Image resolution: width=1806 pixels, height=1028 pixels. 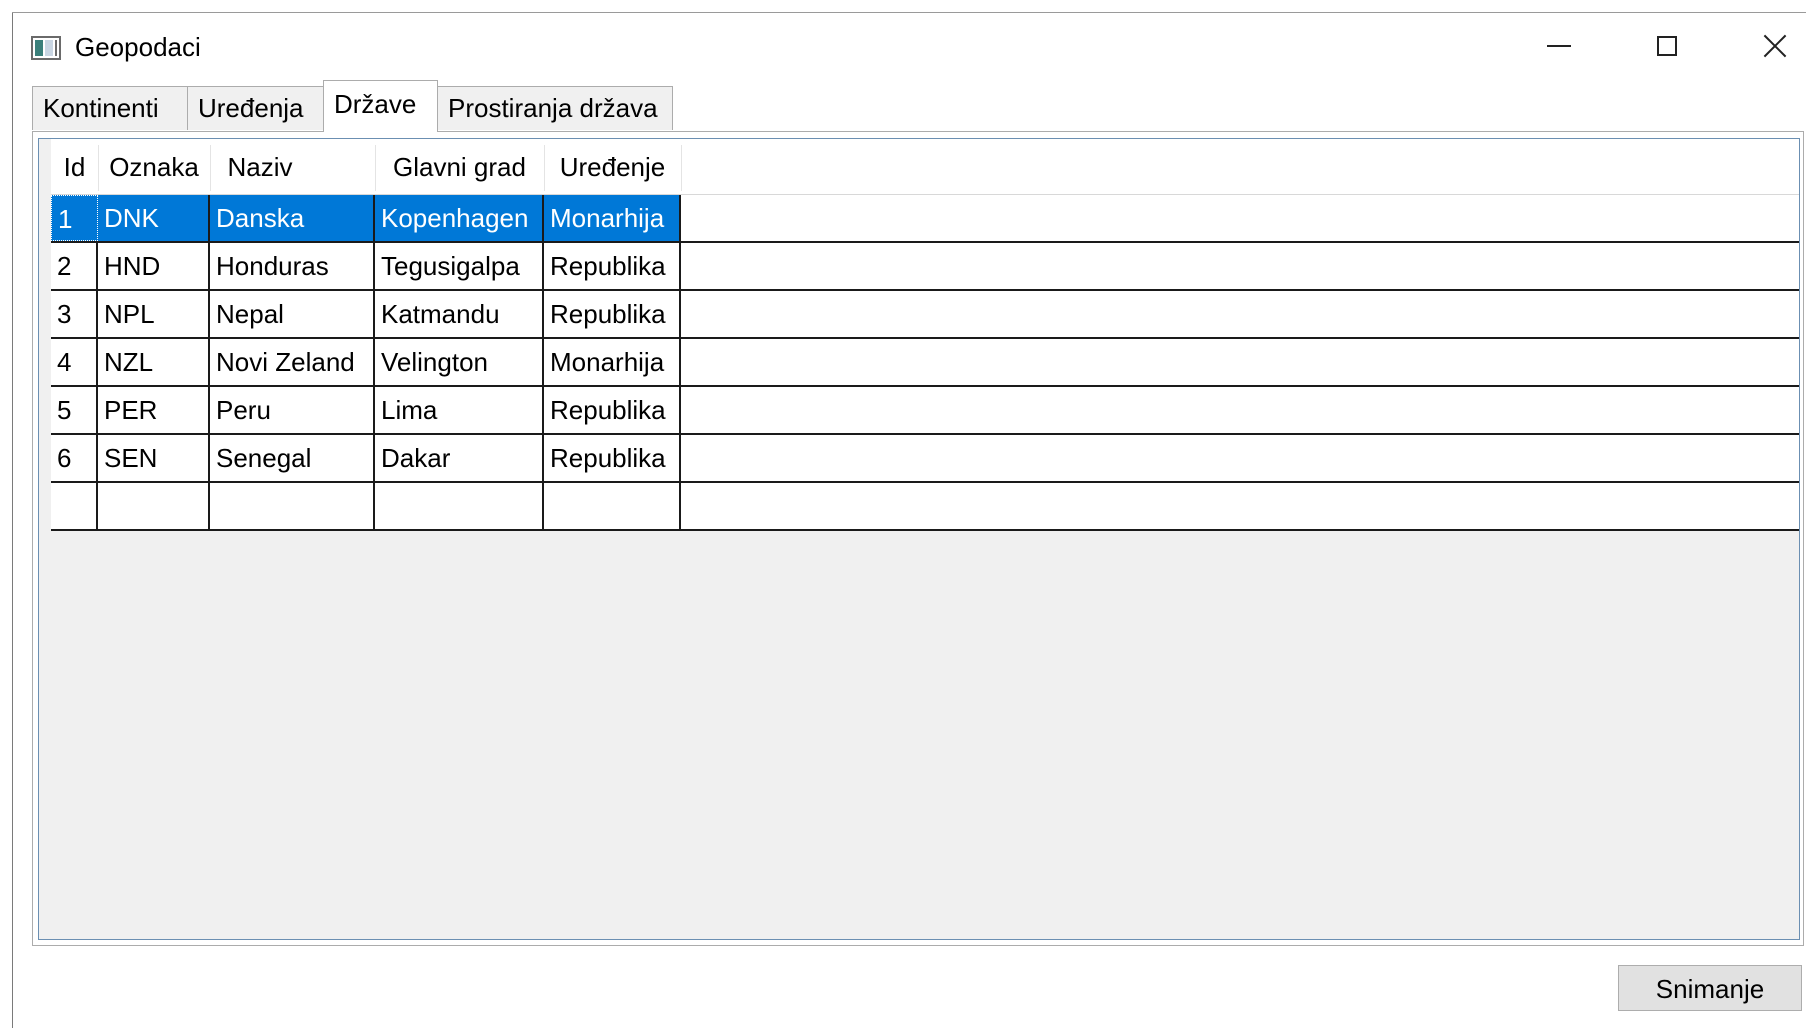 What do you see at coordinates (154, 410) in the screenshot?
I see `cell-oznaka: PER` at bounding box center [154, 410].